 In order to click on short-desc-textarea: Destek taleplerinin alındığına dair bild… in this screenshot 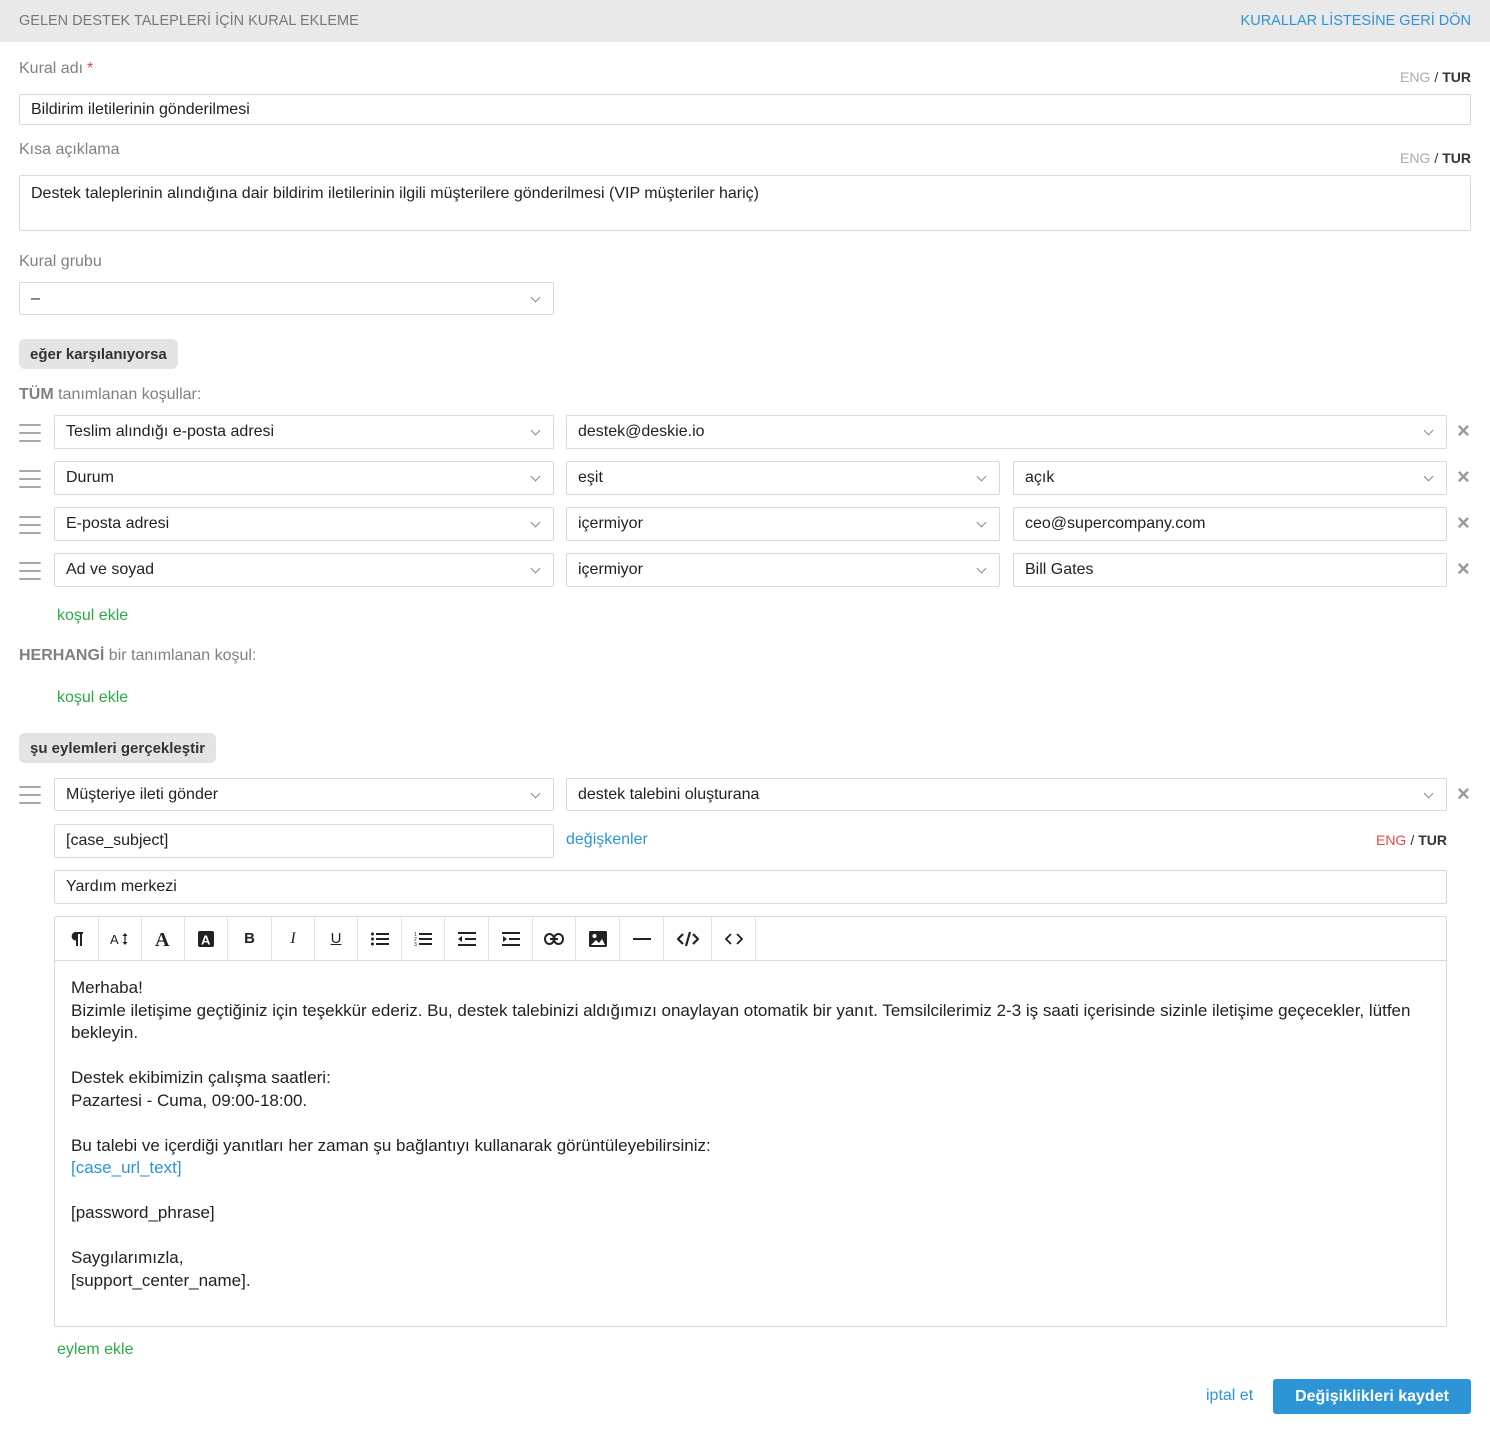, I will do `click(745, 203)`.